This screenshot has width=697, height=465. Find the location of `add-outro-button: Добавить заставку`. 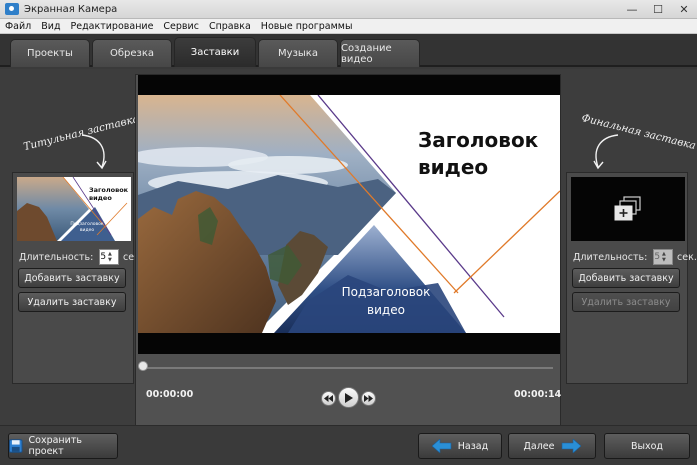

add-outro-button: Добавить заставку is located at coordinates (626, 278).